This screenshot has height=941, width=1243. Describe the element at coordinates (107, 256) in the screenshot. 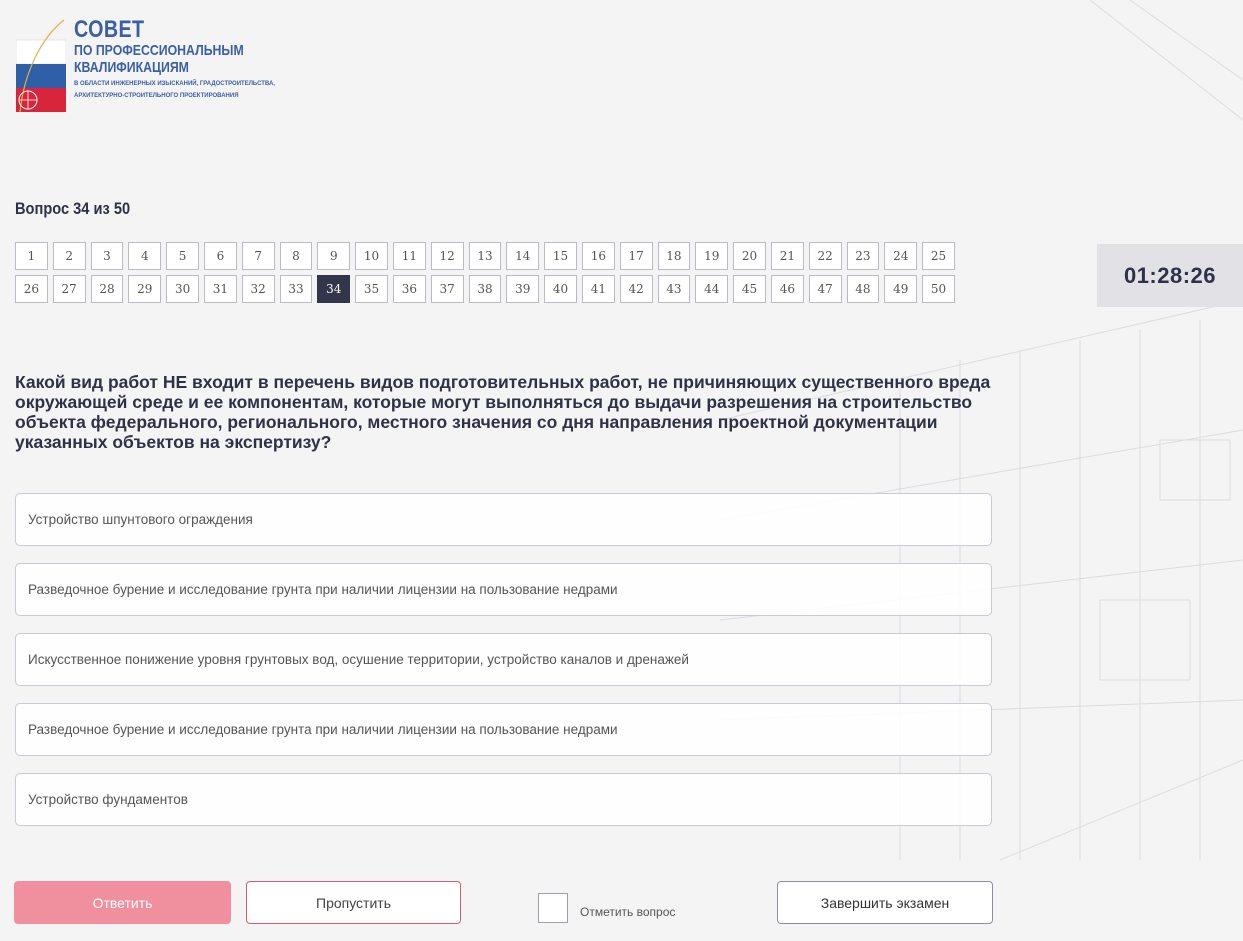

I see `question-number-3: 3` at that location.